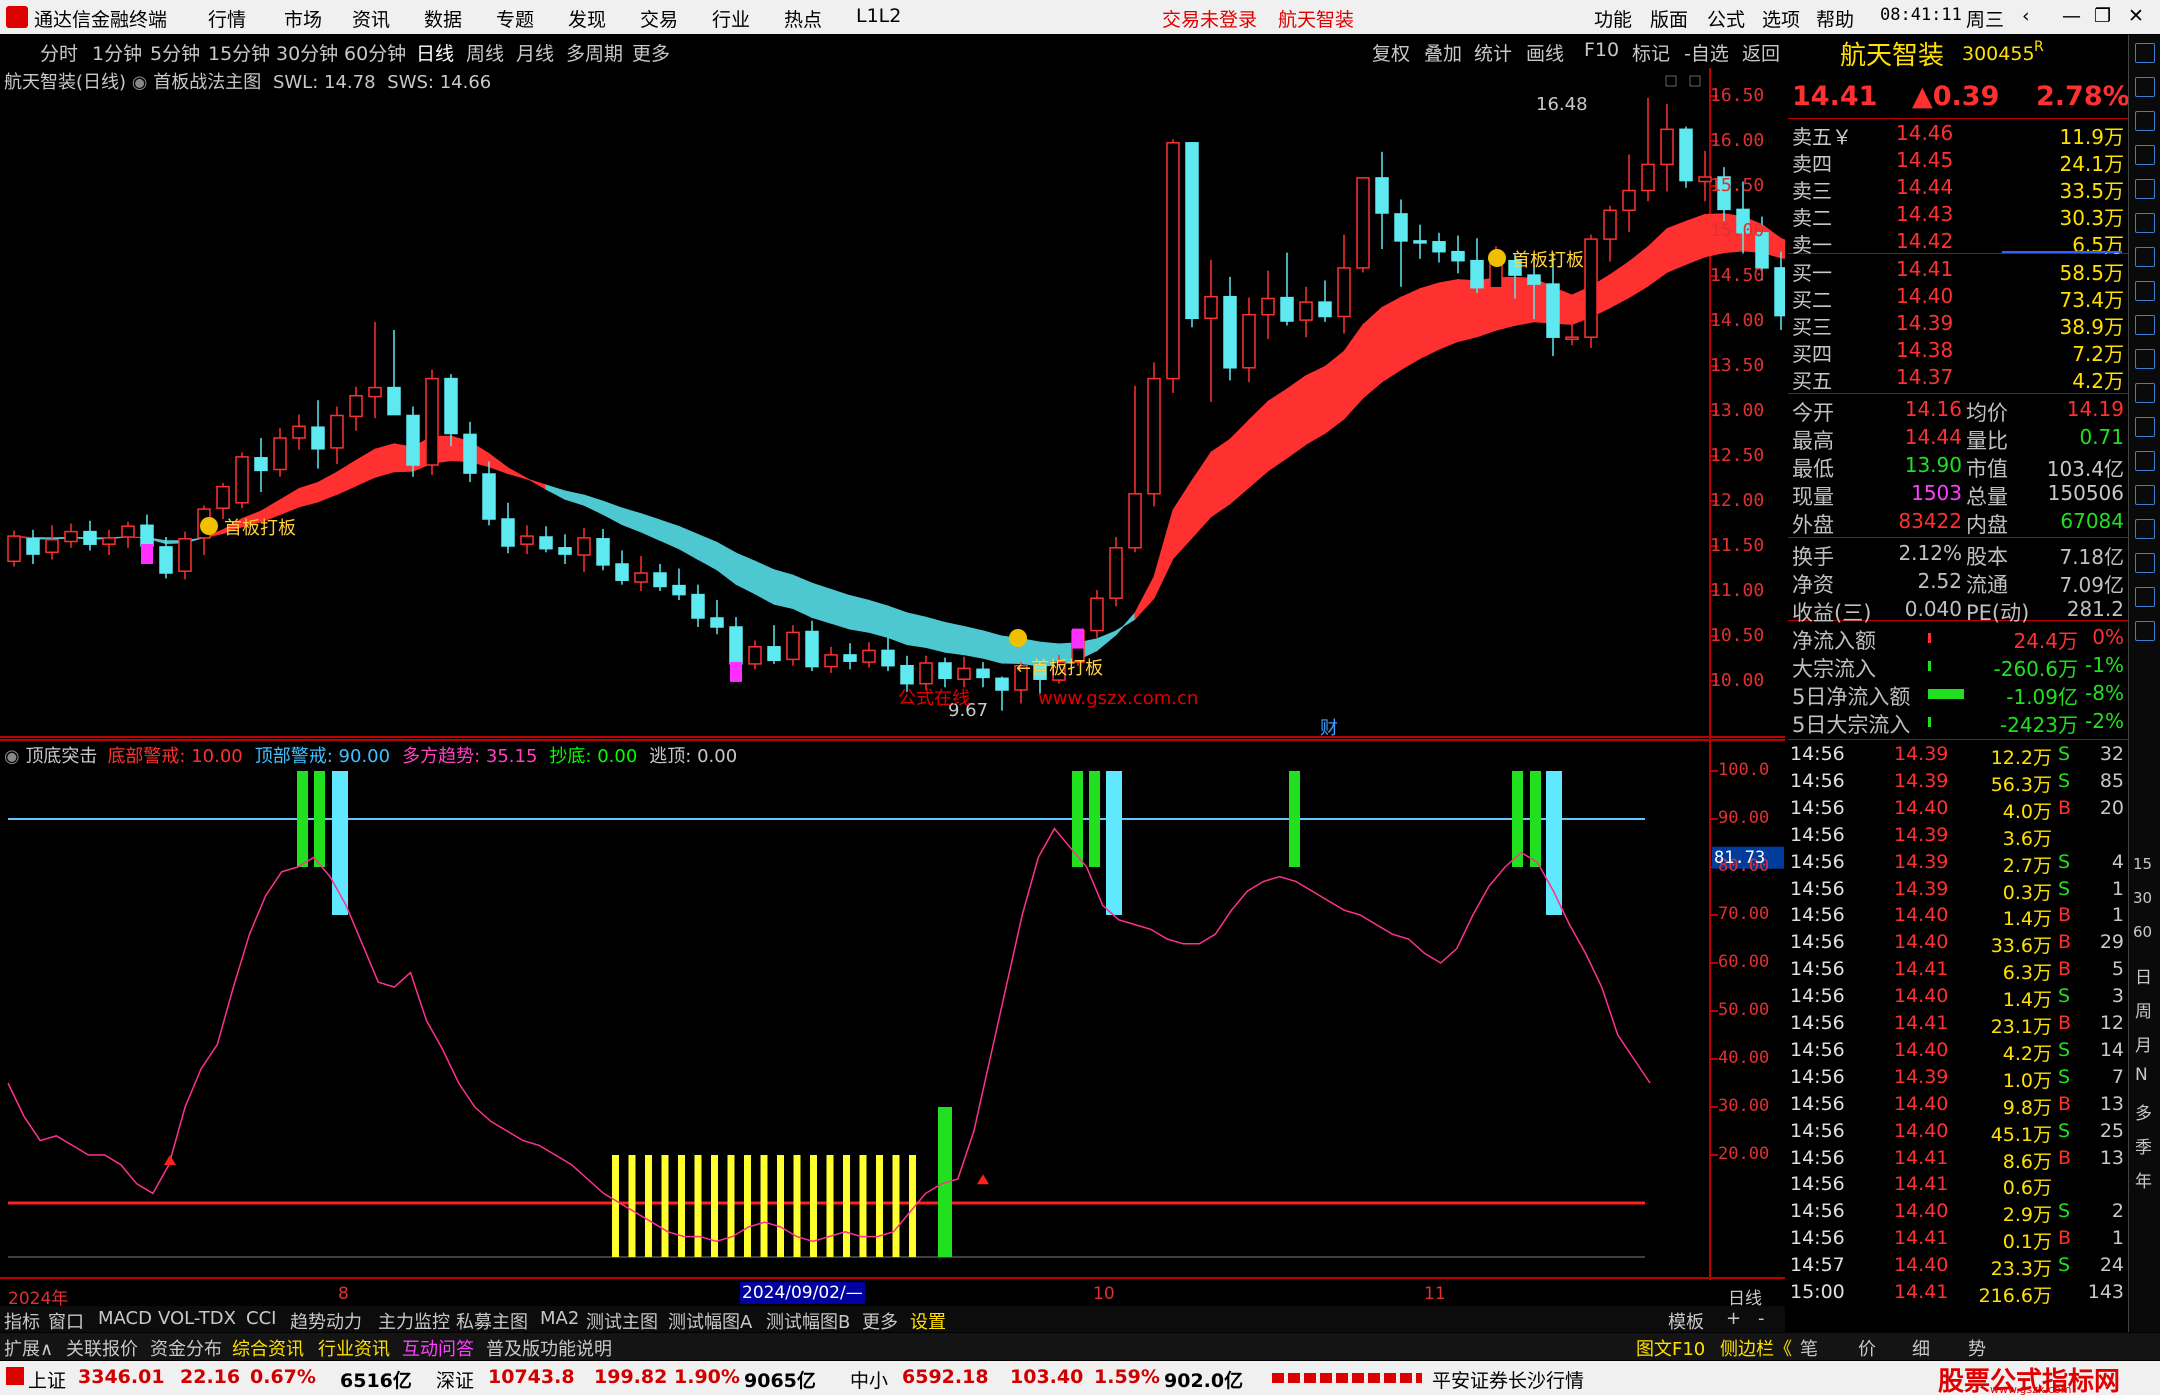 This screenshot has height=1395, width=2160. What do you see at coordinates (2142, 864) in the screenshot?
I see `side-num-0: 15` at bounding box center [2142, 864].